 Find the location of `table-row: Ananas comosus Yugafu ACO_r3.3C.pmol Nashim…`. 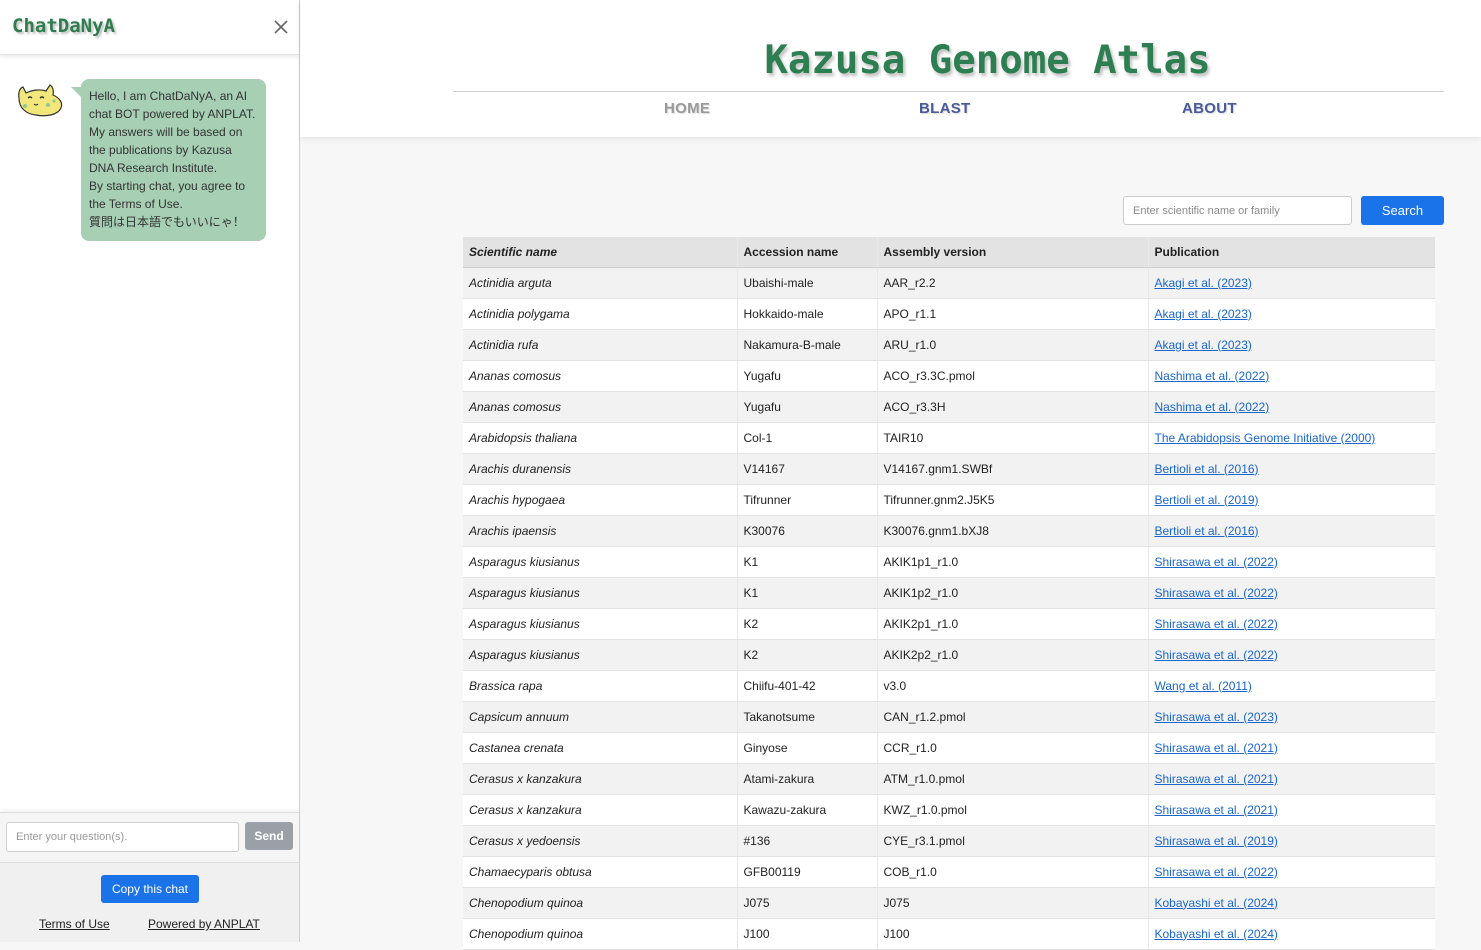

table-row: Ananas comosus Yugafu ACO_r3.3C.pmol Nashim… is located at coordinates (949, 376).